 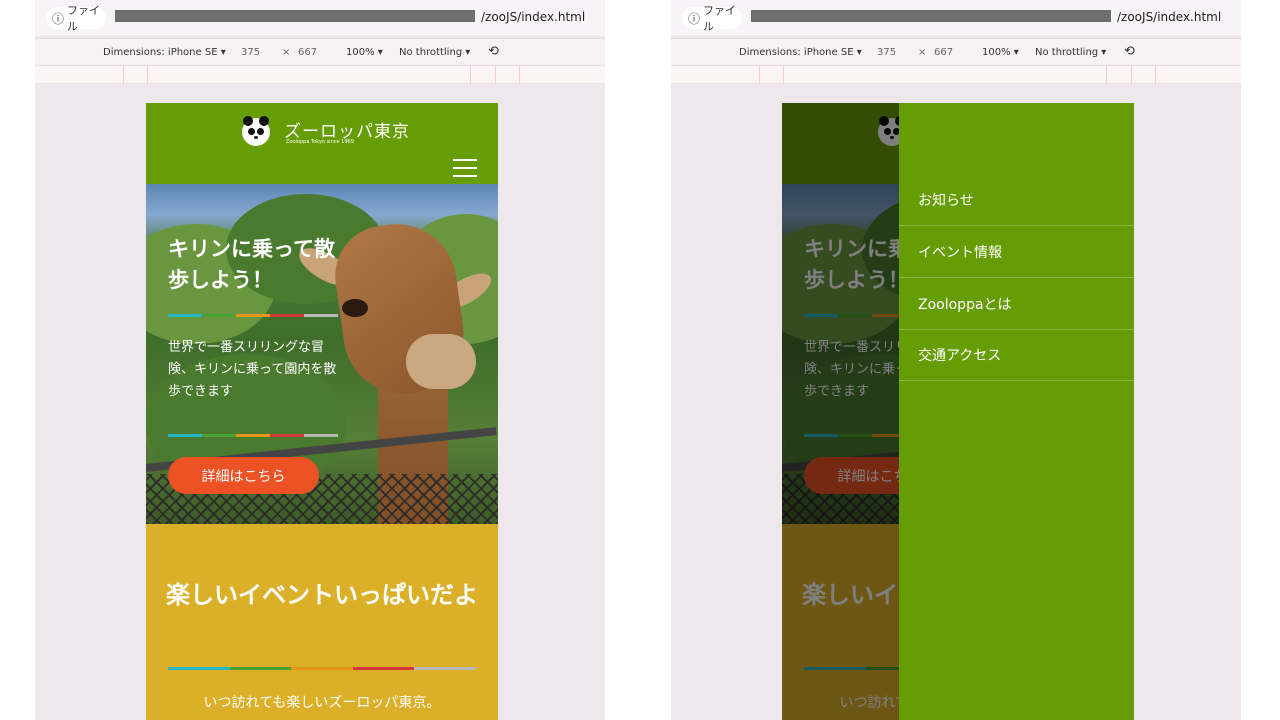 I want to click on menu-item-about: Zooloppaとは, so click(x=1016, y=304).